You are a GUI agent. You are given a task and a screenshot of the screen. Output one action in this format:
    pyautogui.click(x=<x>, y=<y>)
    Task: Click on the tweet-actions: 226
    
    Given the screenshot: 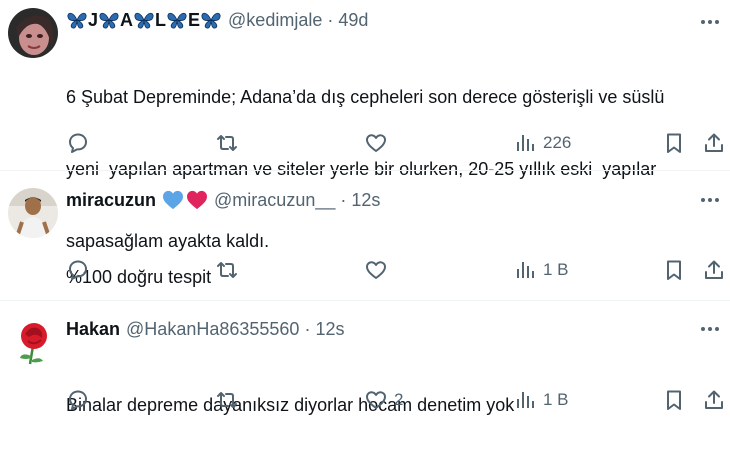 What is the action you would take?
    pyautogui.click(x=365, y=143)
    